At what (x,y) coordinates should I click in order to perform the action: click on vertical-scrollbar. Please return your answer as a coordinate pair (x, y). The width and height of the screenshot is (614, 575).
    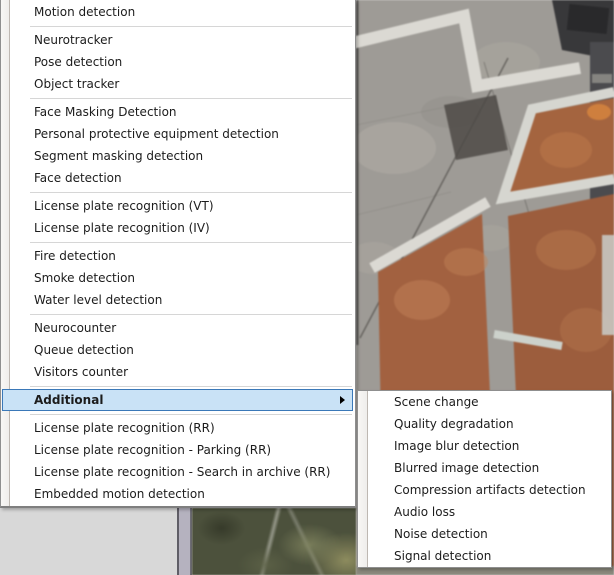
    Looking at the image, I should click on (184, 541).